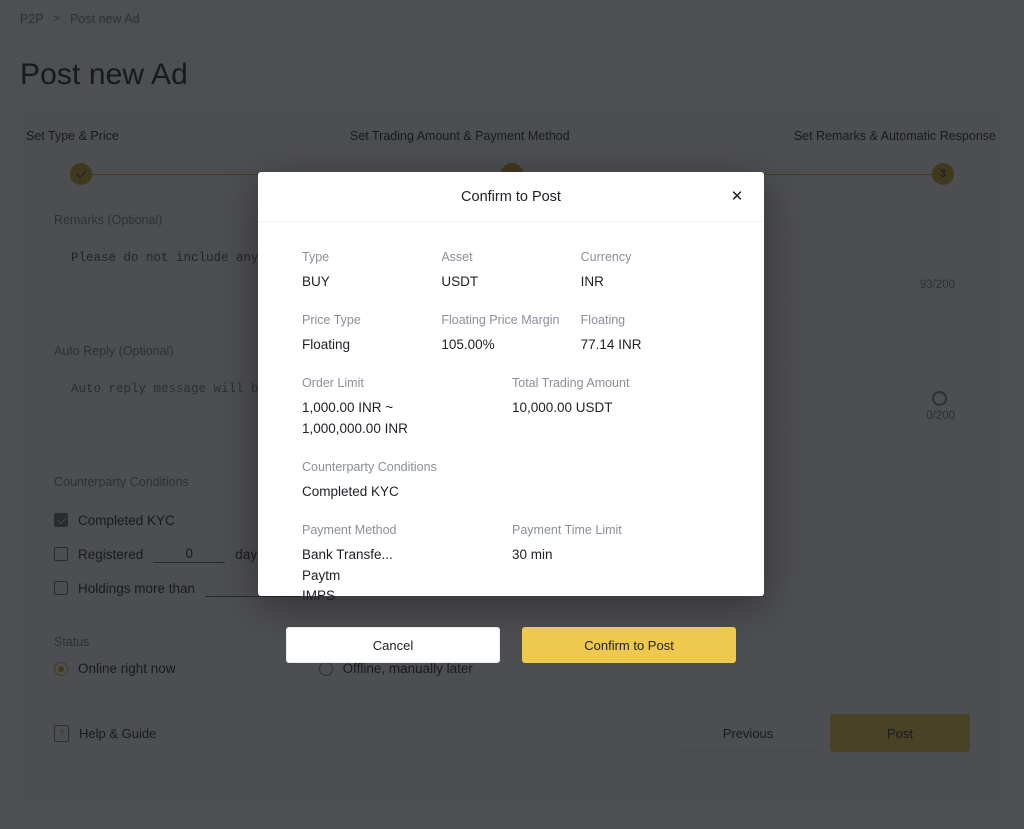 Image resolution: width=1024 pixels, height=829 pixels. What do you see at coordinates (316, 257) in the screenshot?
I see `modal-label: Type` at bounding box center [316, 257].